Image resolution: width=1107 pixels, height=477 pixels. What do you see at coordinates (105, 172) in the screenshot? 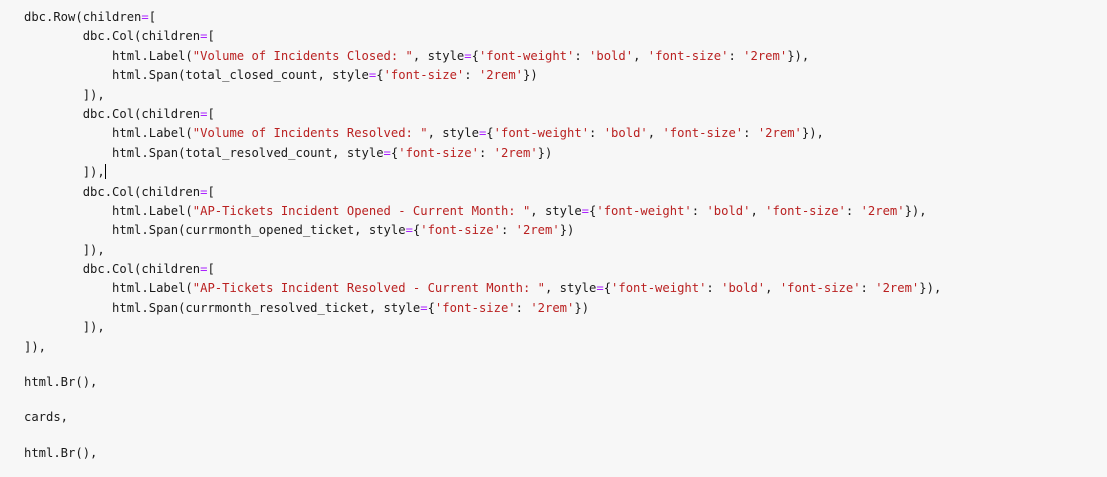
I see `text-cursor` at bounding box center [105, 172].